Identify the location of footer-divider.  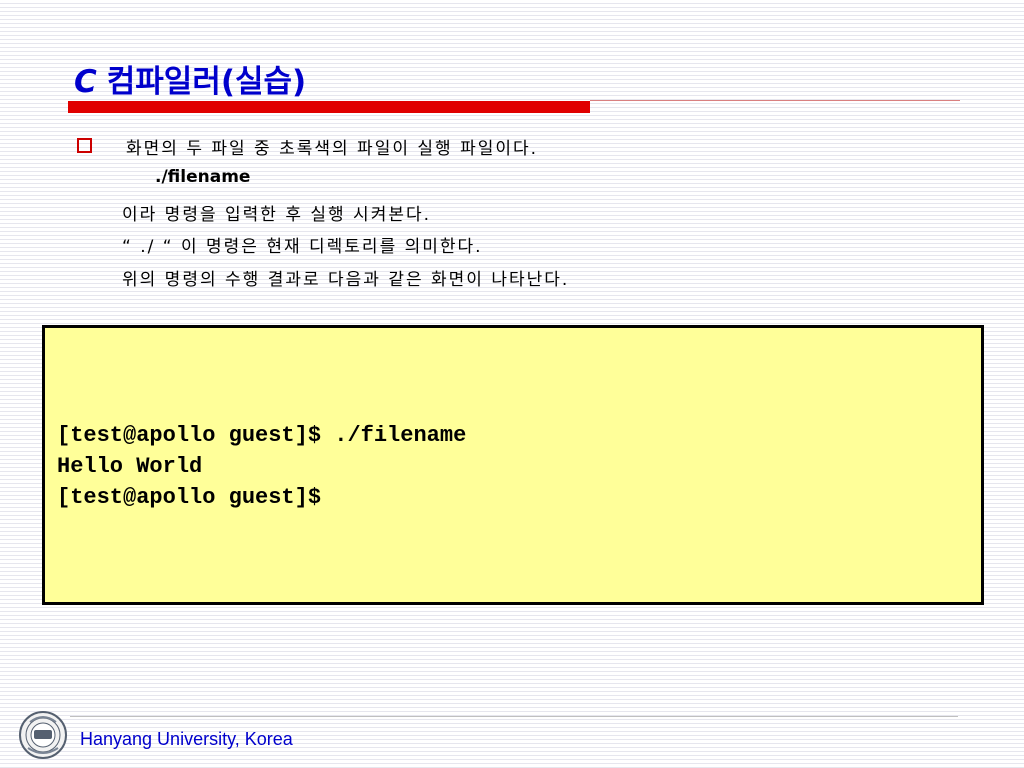
(514, 716).